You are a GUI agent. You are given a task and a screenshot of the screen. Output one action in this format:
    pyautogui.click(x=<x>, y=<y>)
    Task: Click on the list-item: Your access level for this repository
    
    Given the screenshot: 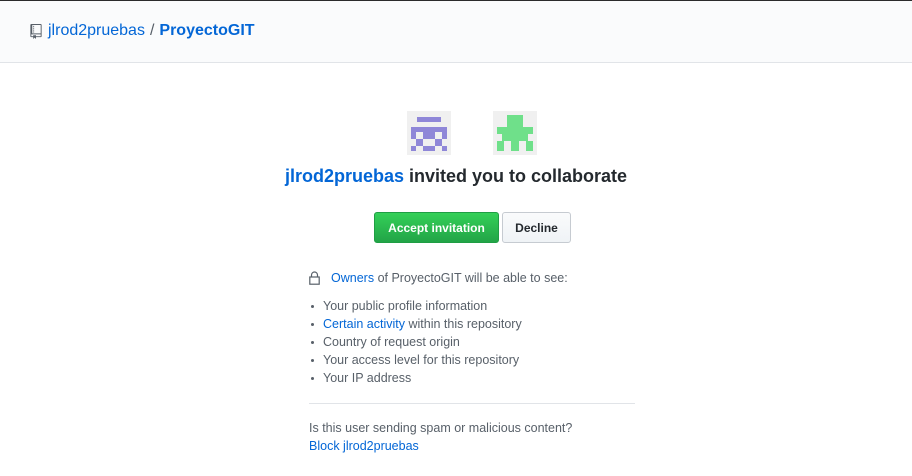 What is the action you would take?
    pyautogui.click(x=479, y=360)
    